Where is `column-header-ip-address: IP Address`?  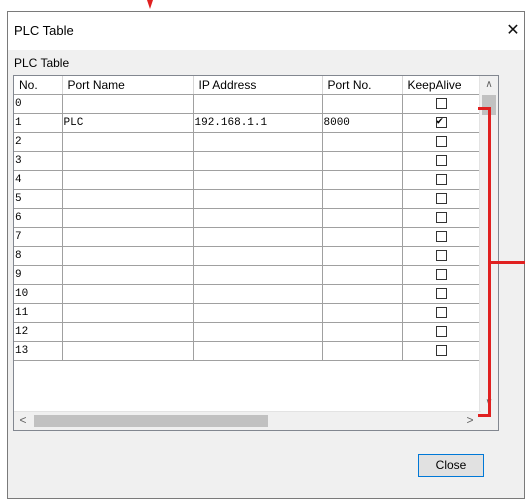 column-header-ip-address: IP Address is located at coordinates (258, 85).